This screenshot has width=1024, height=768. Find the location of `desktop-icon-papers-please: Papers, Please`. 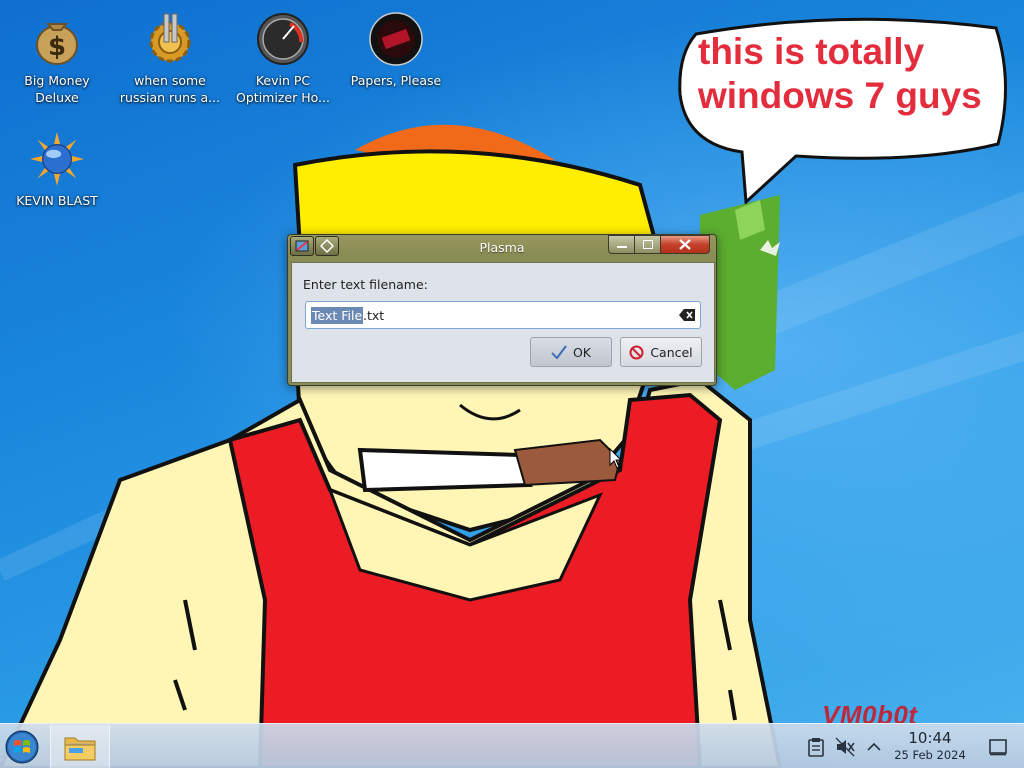

desktop-icon-papers-please: Papers, Please is located at coordinates (396, 50).